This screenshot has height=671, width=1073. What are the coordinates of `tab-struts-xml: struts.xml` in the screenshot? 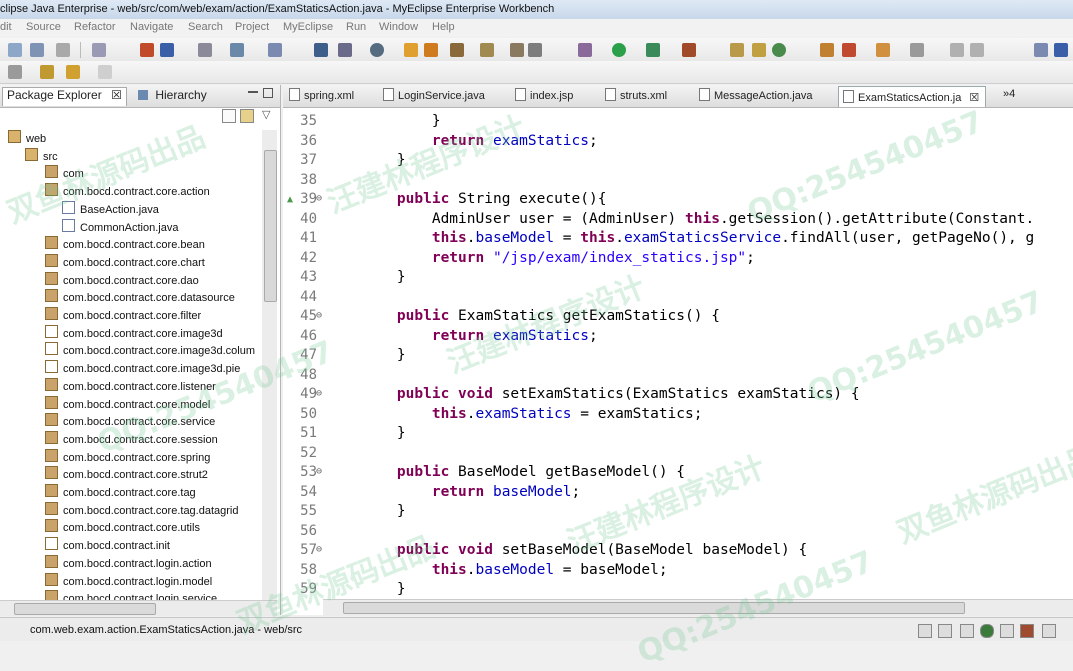 It's located at (636, 97).